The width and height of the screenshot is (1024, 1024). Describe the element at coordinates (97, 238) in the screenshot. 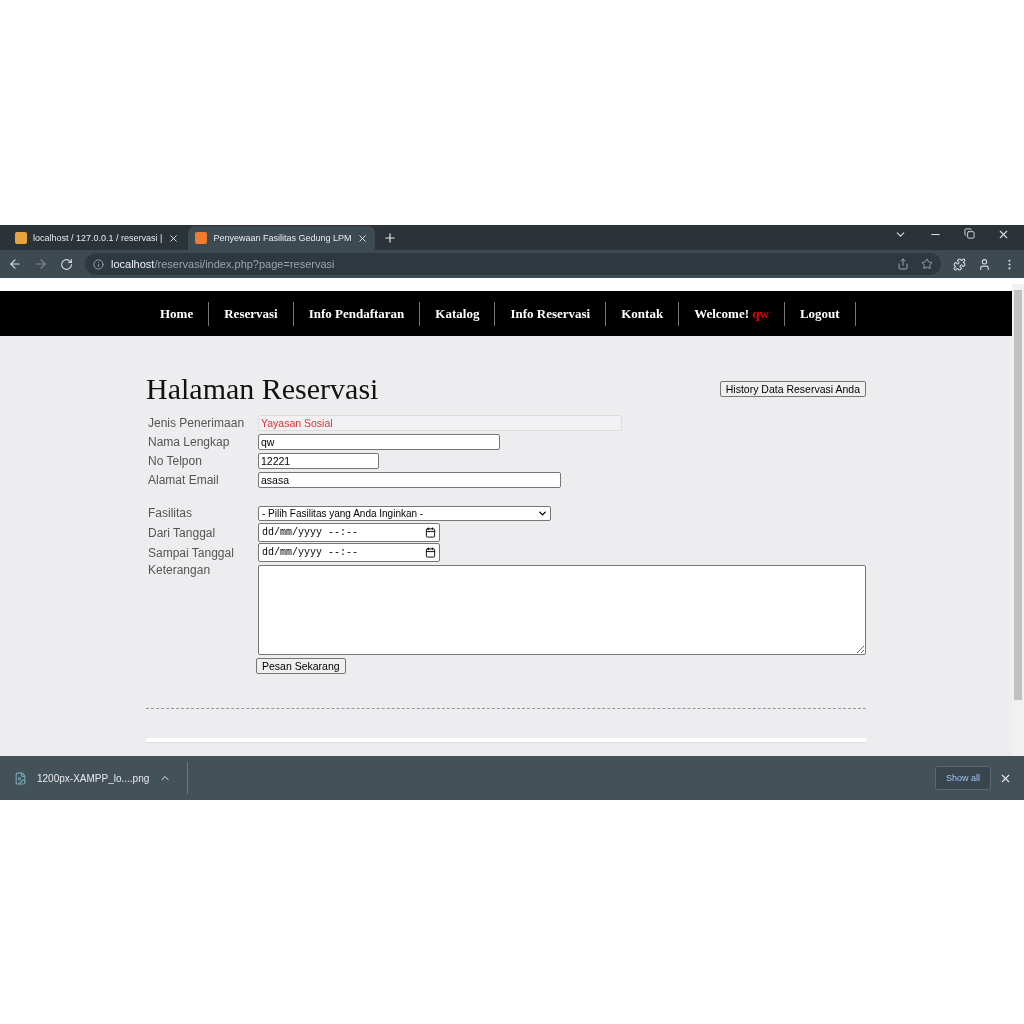

I see `browser-tab: localhost / 127.0.0.1 / reservasi |` at that location.